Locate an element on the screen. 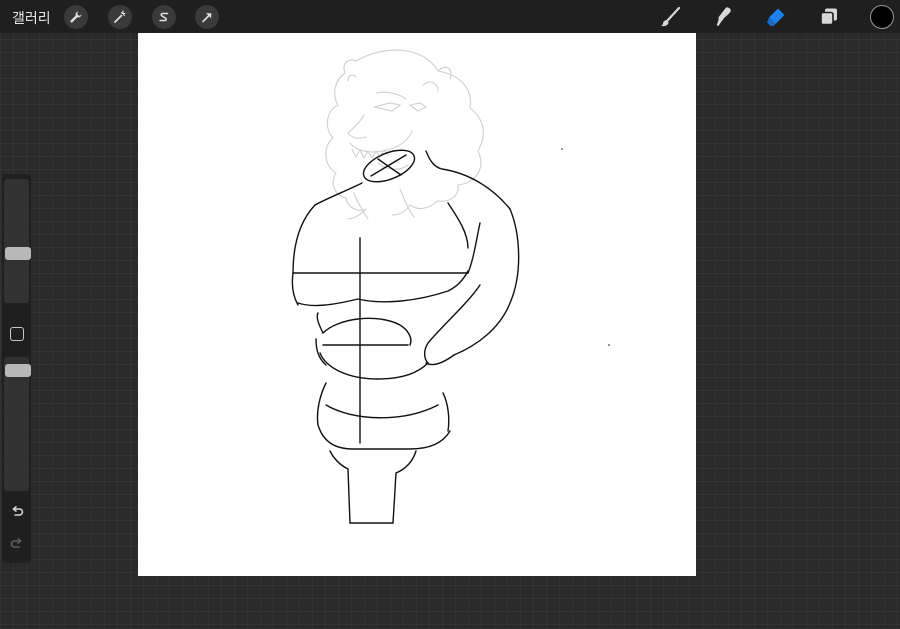 This screenshot has width=900, height=629. eraser-tool-button is located at coordinates (776, 17).